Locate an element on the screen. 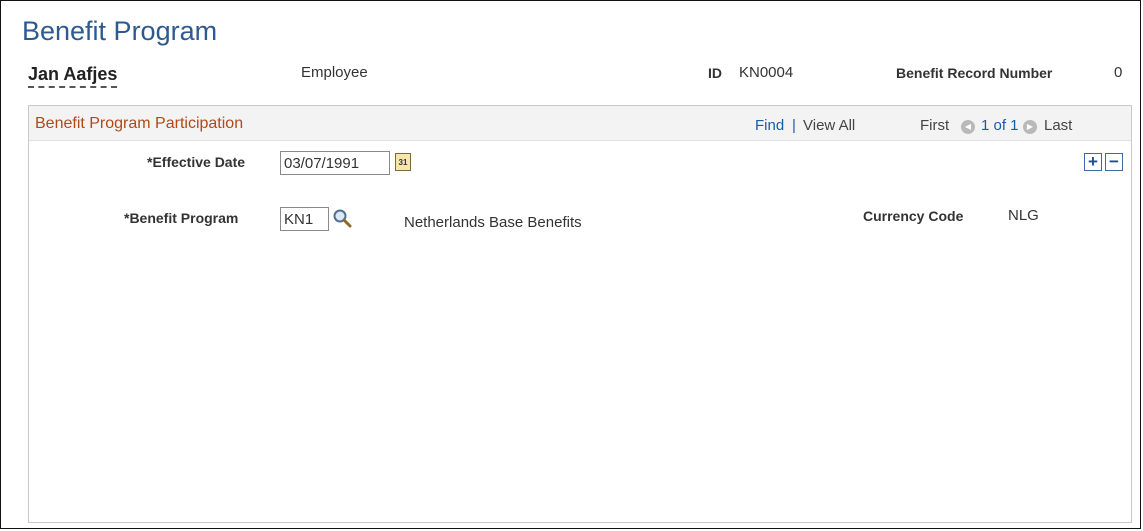 This screenshot has width=1143, height=531. currency-code-value: NLG is located at coordinates (1023, 215).